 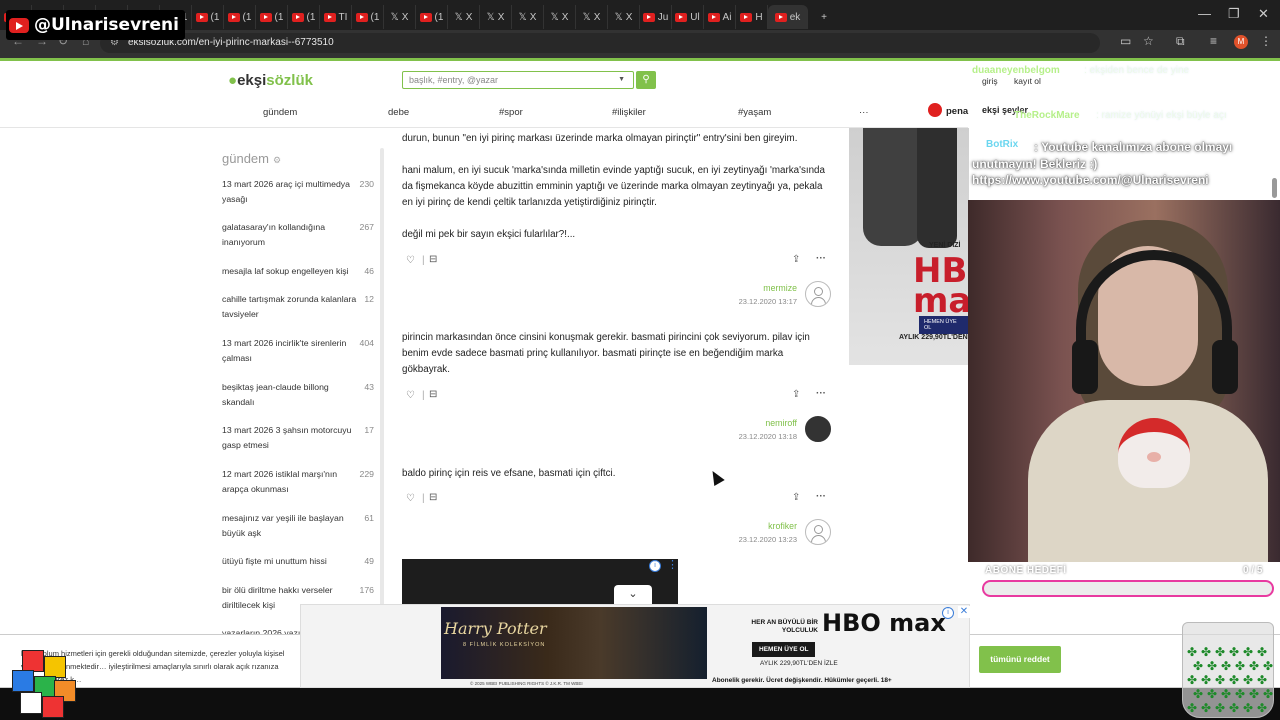 What do you see at coordinates (754, 112) in the screenshot?
I see `nav-yasam: #yaşam` at bounding box center [754, 112].